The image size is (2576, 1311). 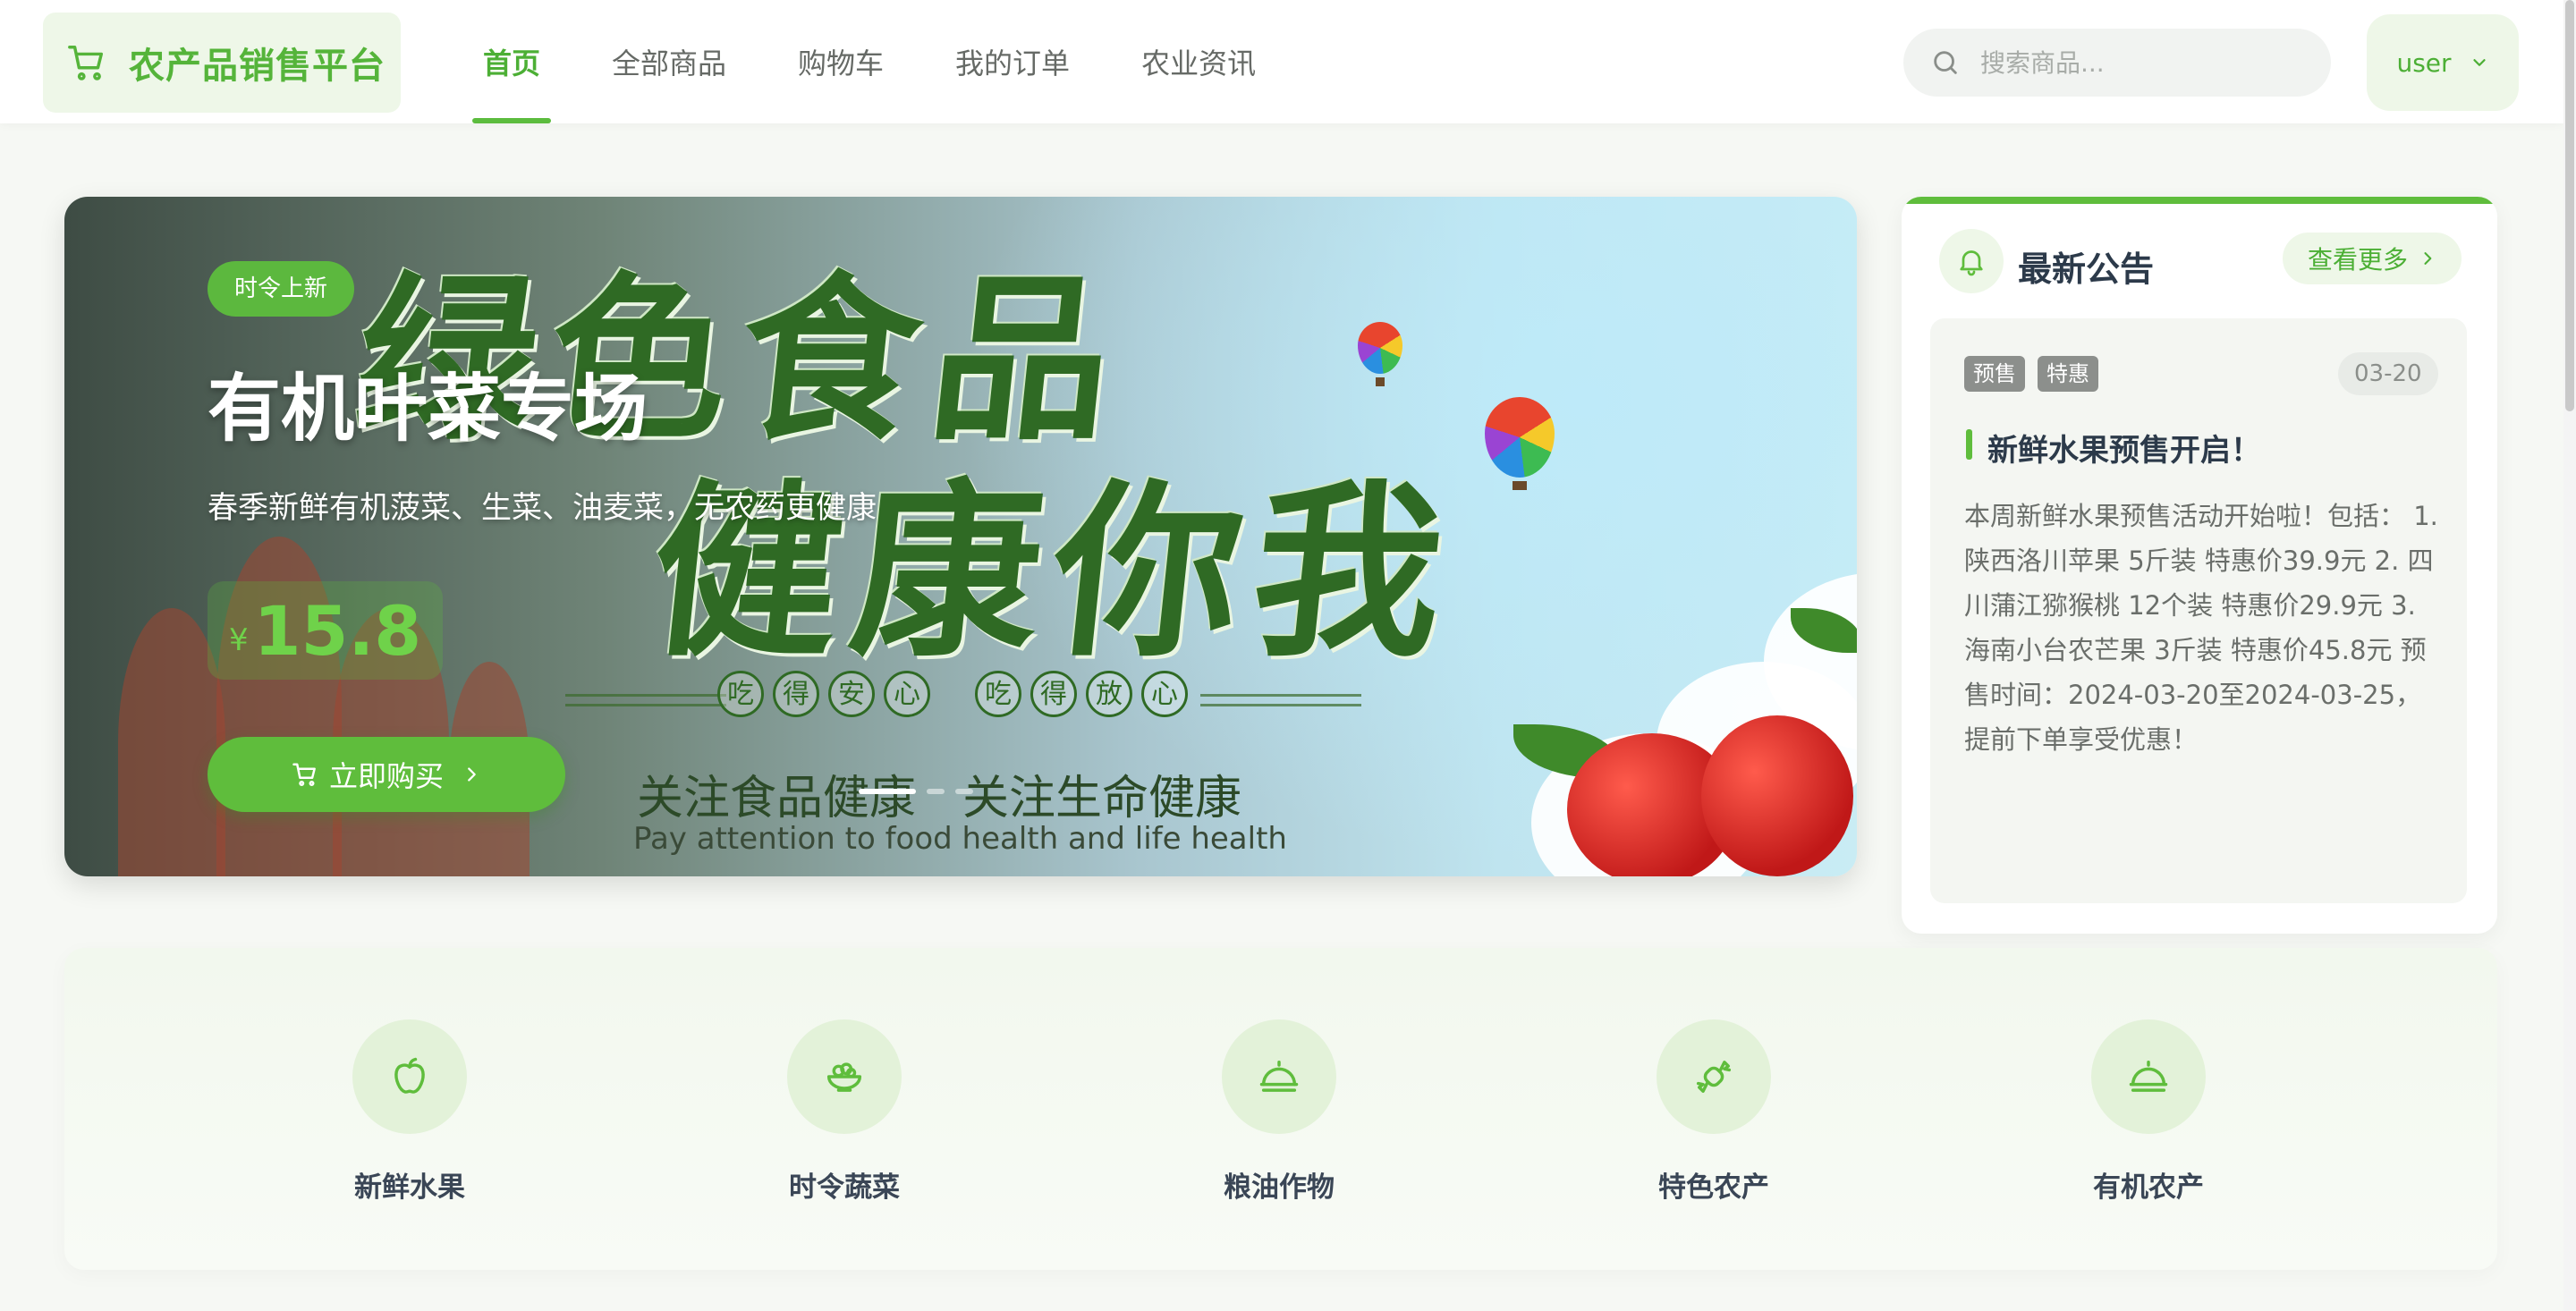 I want to click on badge-presale: 预售, so click(x=1994, y=374).